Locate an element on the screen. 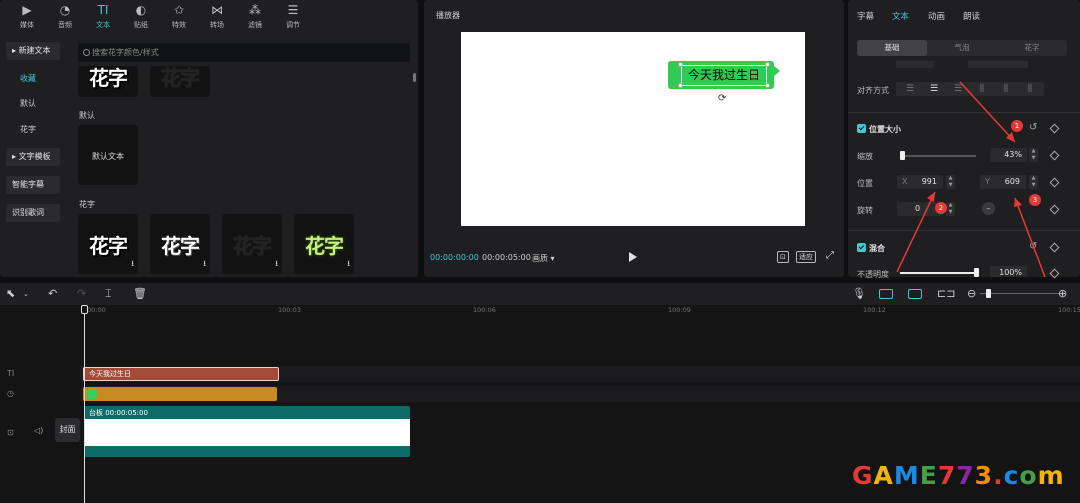 This screenshot has height=503, width=1080. default-text-tile: 默认文本 is located at coordinates (108, 155).